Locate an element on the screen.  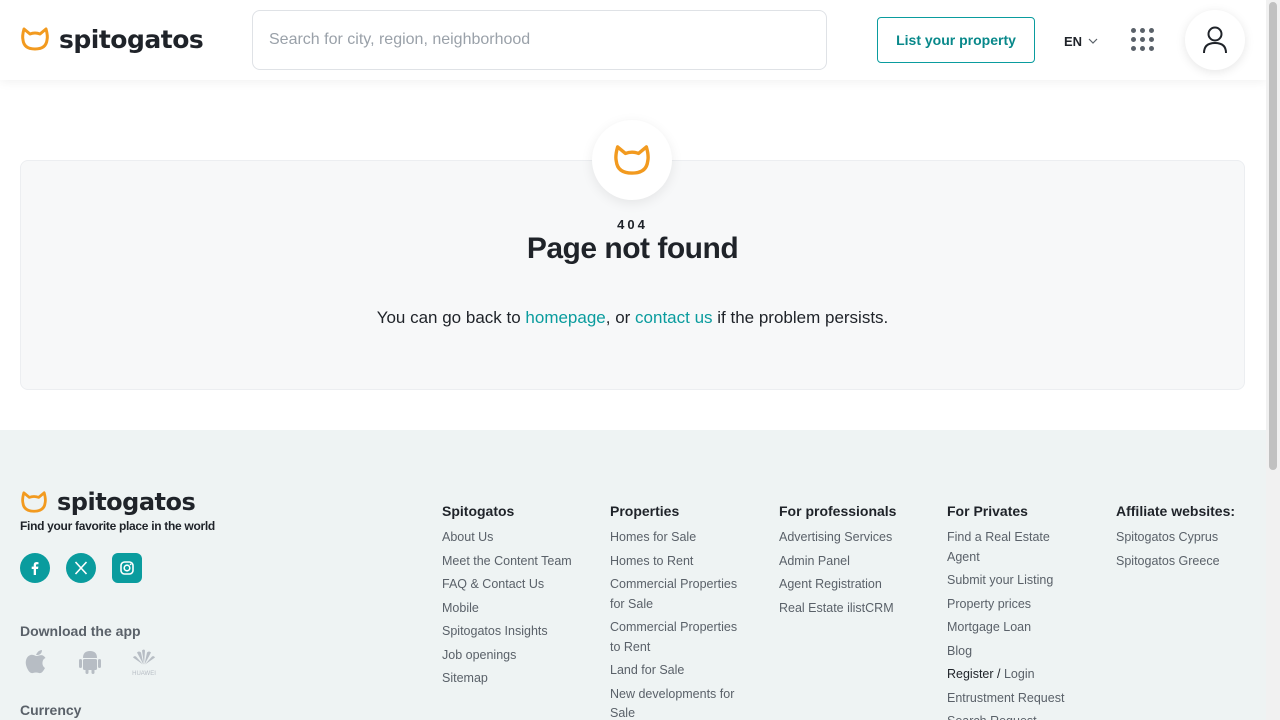
download-app-title: Download the app is located at coordinates (80, 631).